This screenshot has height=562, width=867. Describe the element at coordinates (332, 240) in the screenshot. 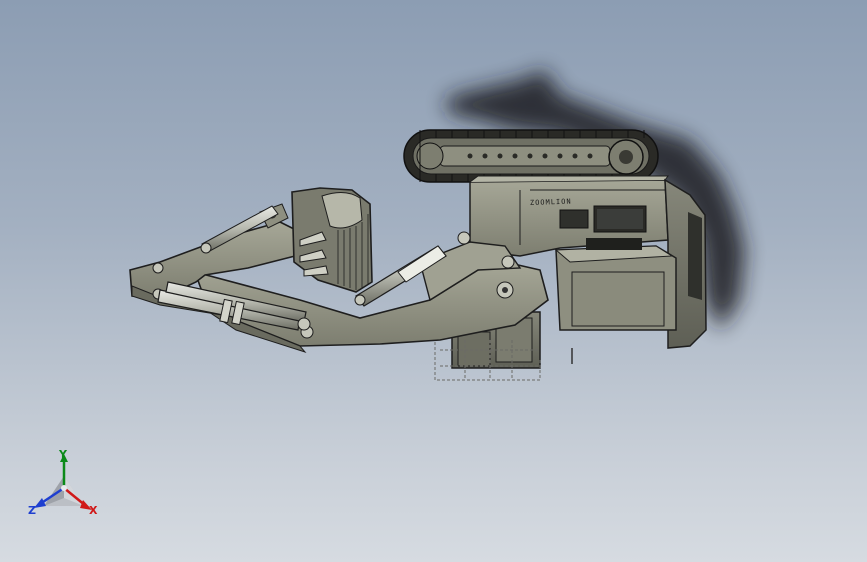

I see `bucket` at that location.